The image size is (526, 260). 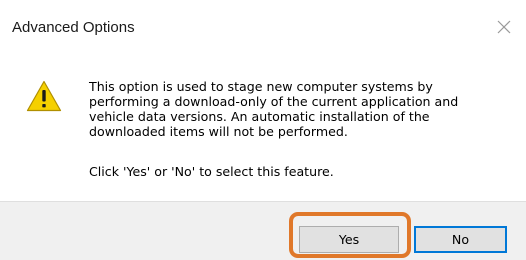 I want to click on warning-icon, so click(x=44, y=96).